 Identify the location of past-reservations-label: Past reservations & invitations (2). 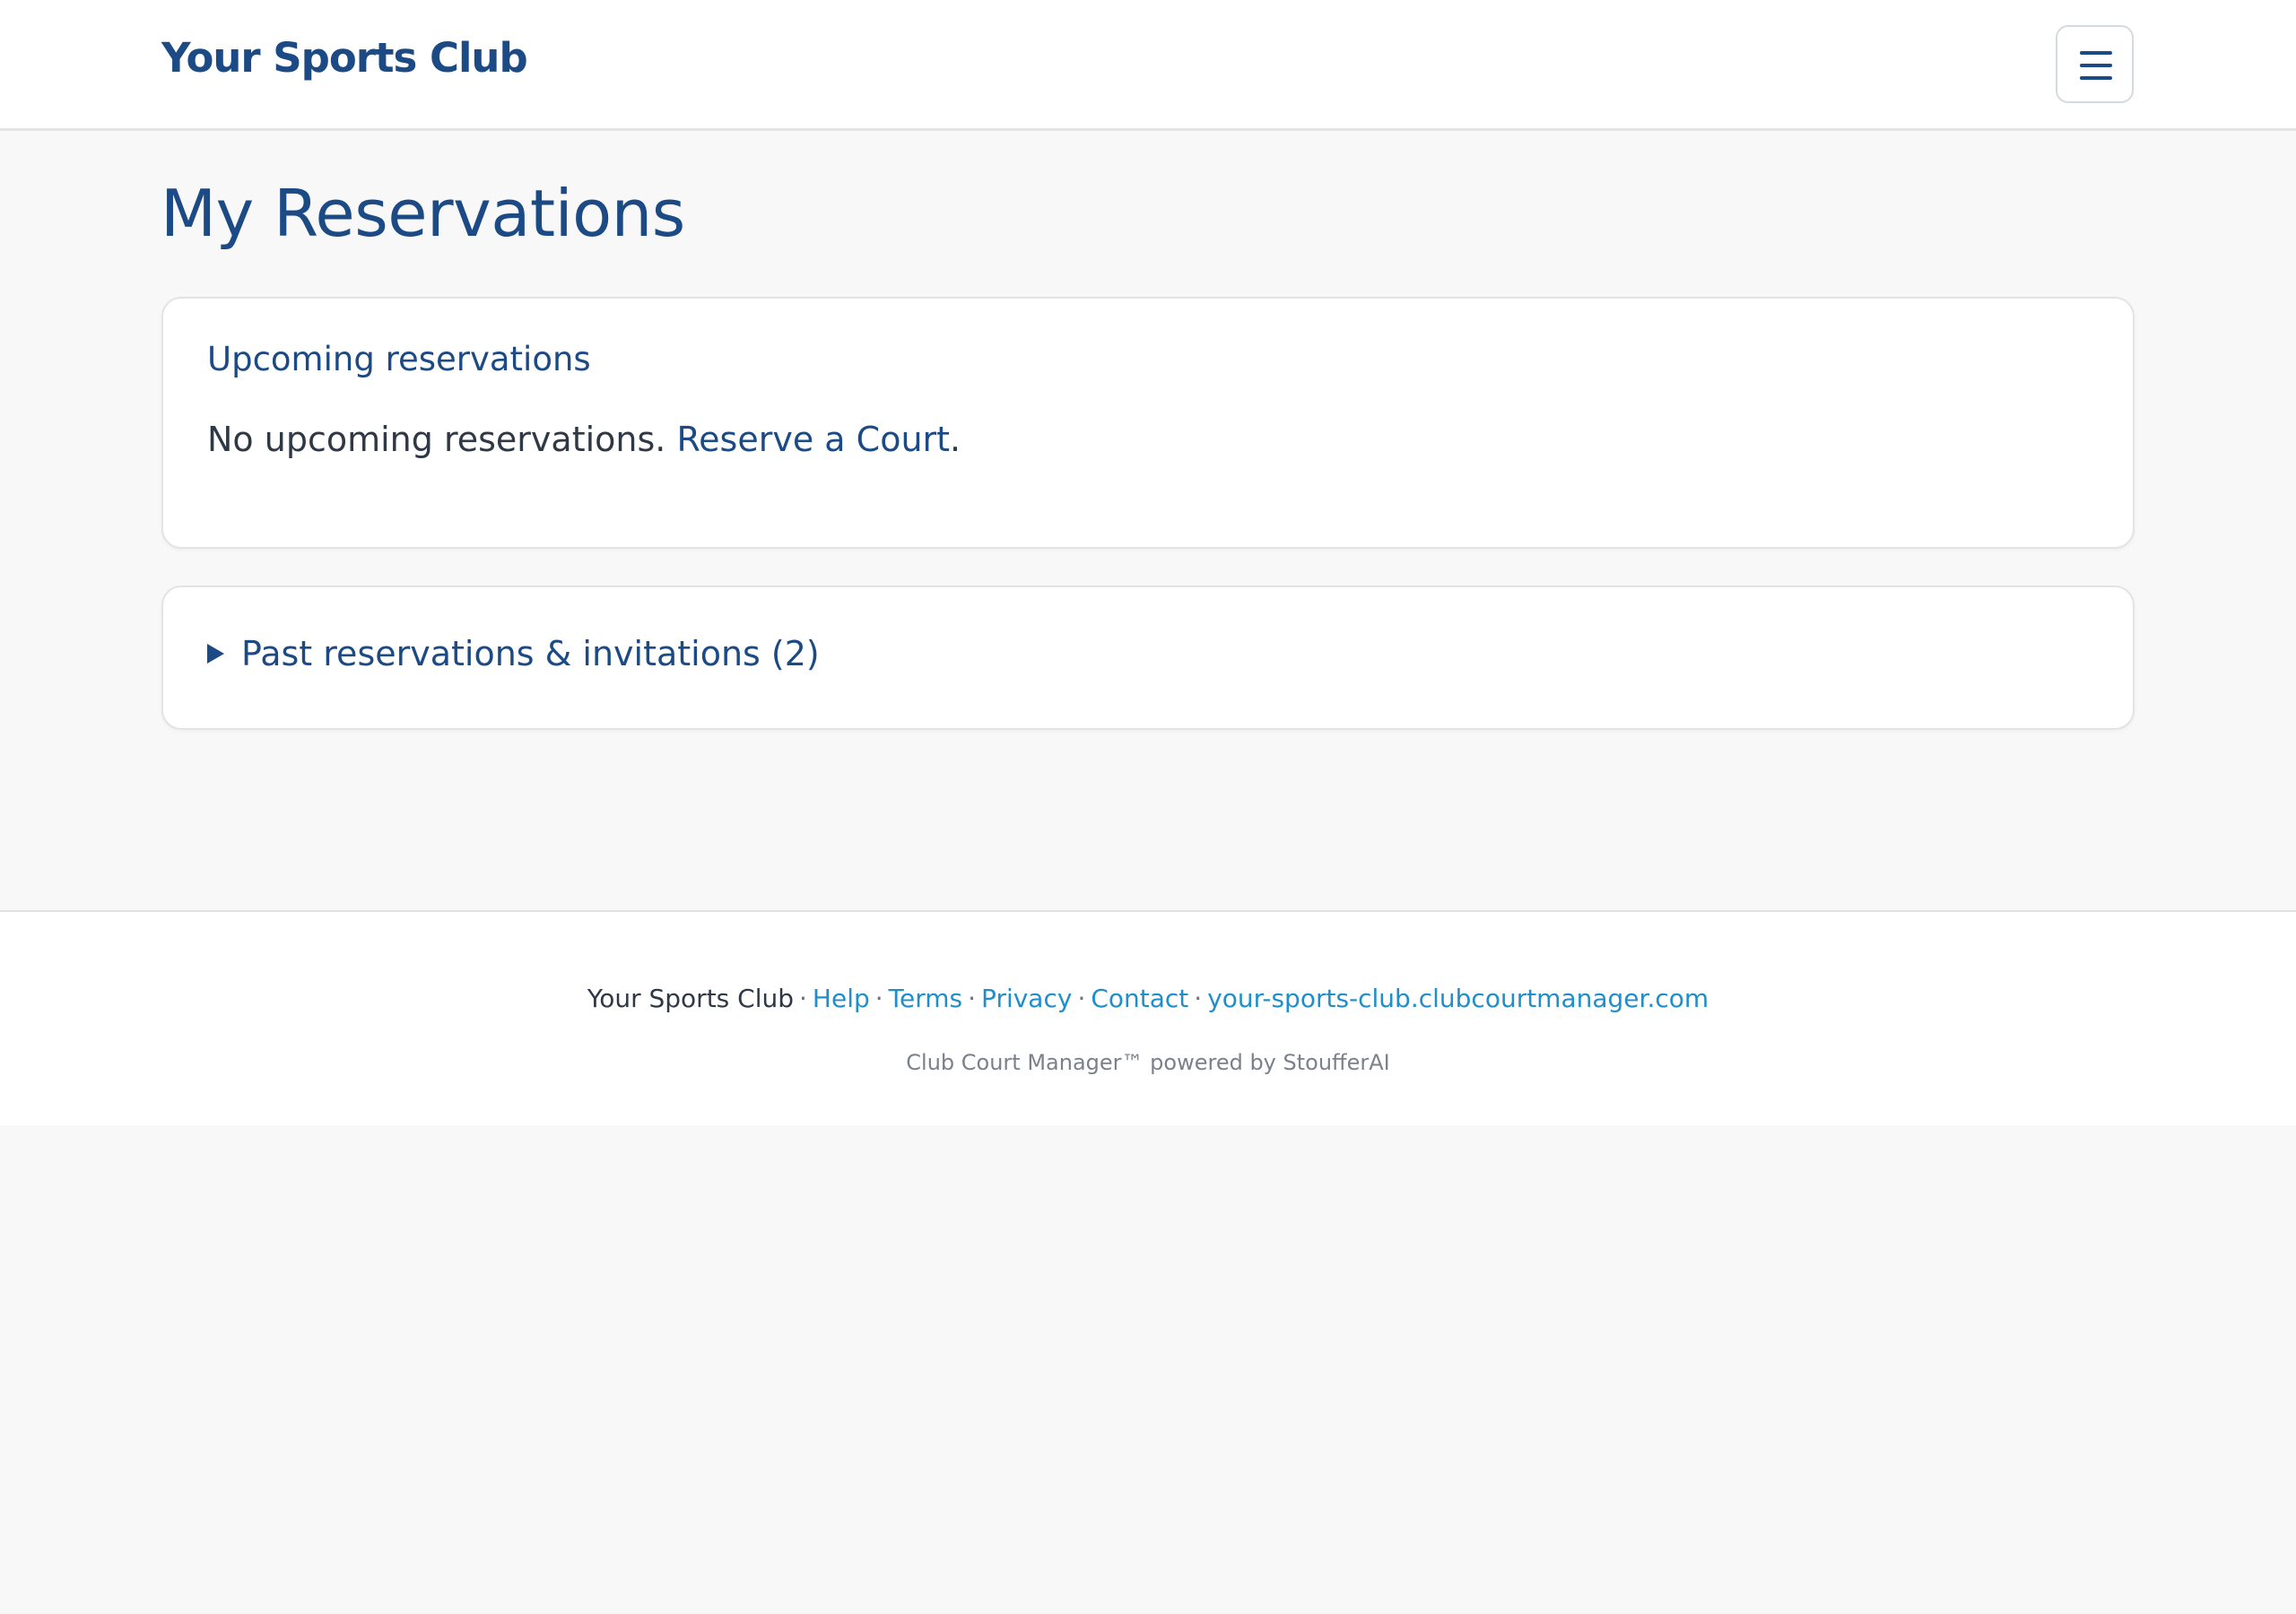
(530, 653).